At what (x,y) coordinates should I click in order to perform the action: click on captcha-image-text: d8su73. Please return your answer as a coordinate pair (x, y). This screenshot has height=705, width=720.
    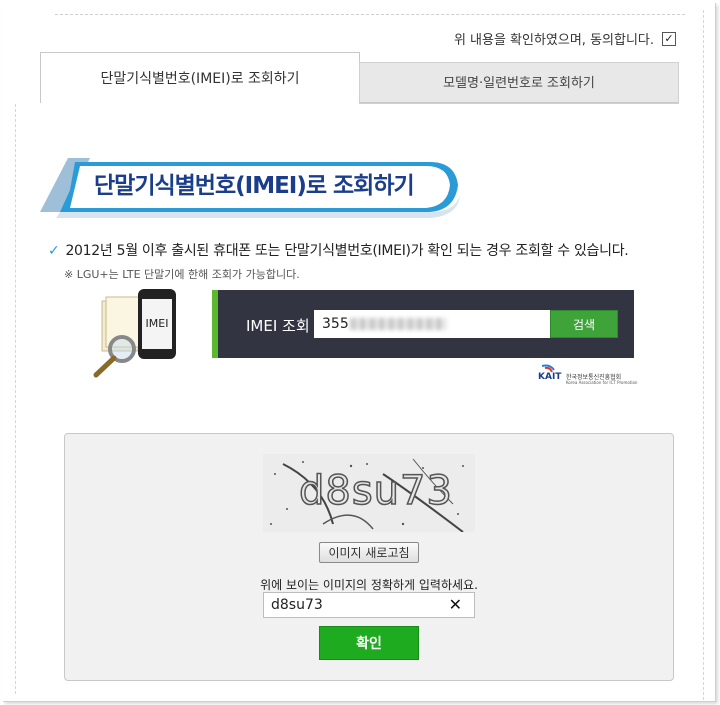
    Looking at the image, I should click on (375, 491).